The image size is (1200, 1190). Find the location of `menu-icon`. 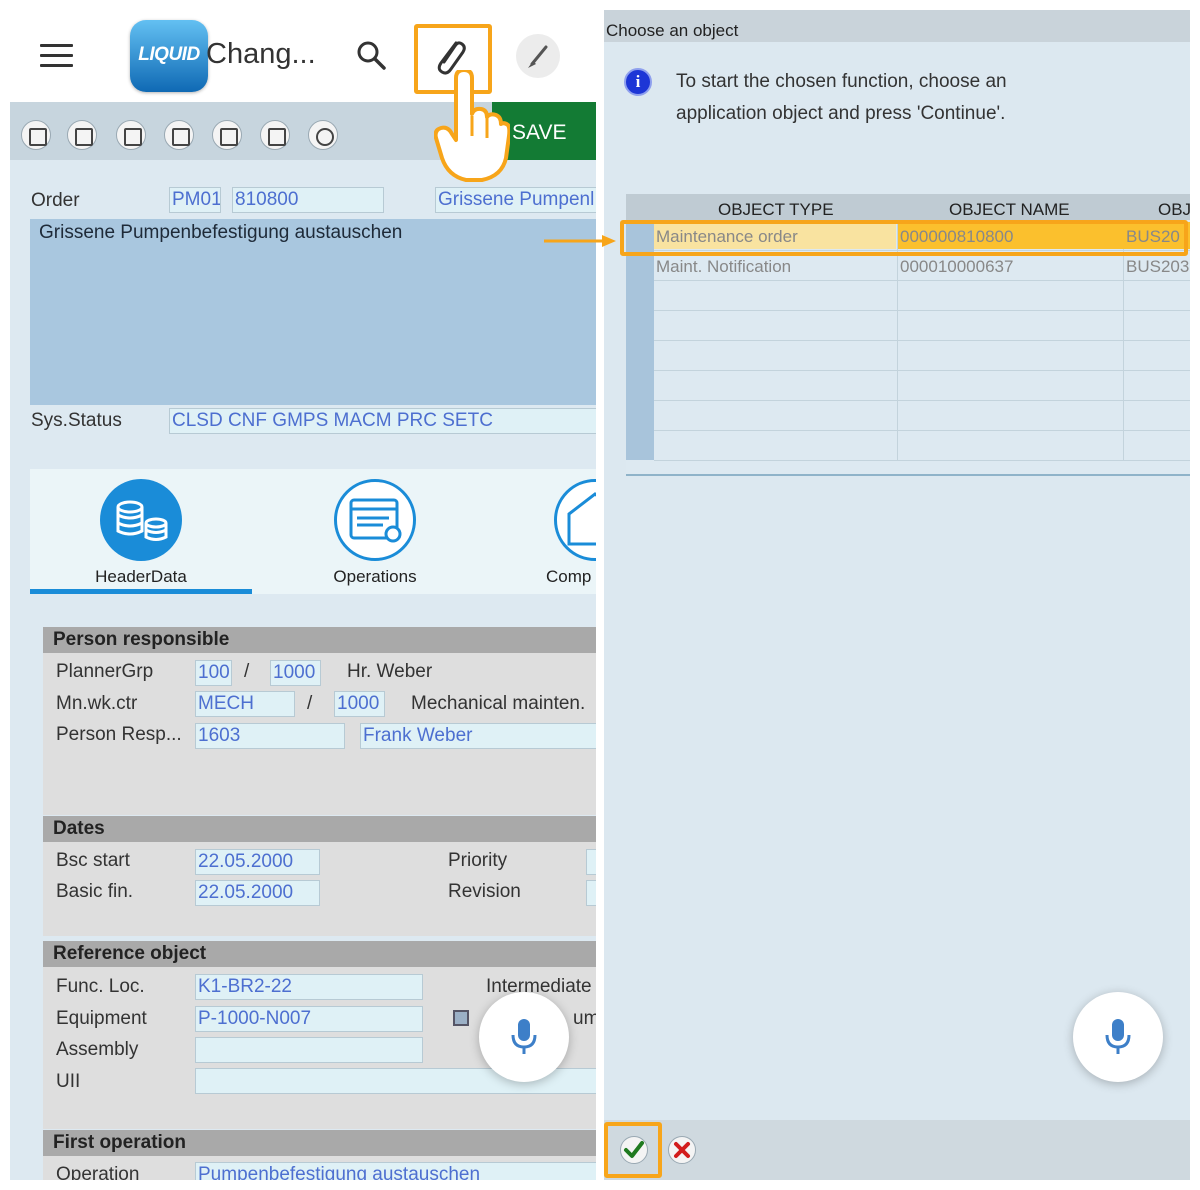

menu-icon is located at coordinates (56, 56).